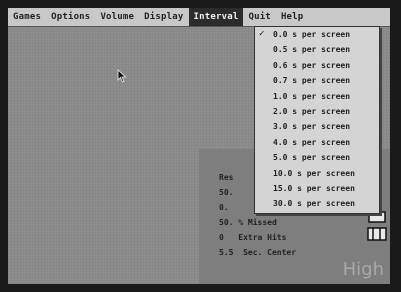 The image size is (401, 292). I want to click on interval-option: 2.0 s per screen, so click(317, 111).